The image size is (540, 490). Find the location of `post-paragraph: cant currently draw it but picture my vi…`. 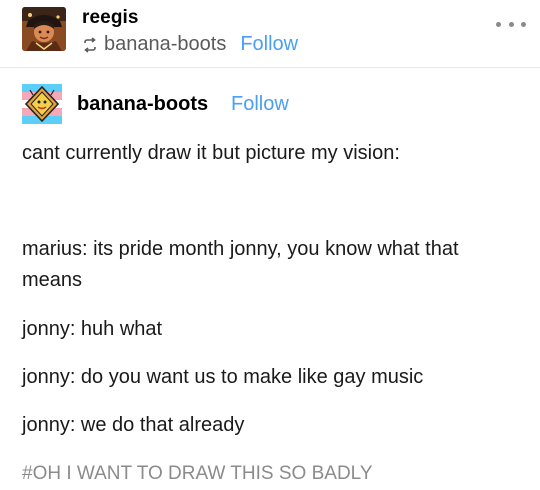

post-paragraph: cant currently draw it but picture my vi… is located at coordinates (211, 153).